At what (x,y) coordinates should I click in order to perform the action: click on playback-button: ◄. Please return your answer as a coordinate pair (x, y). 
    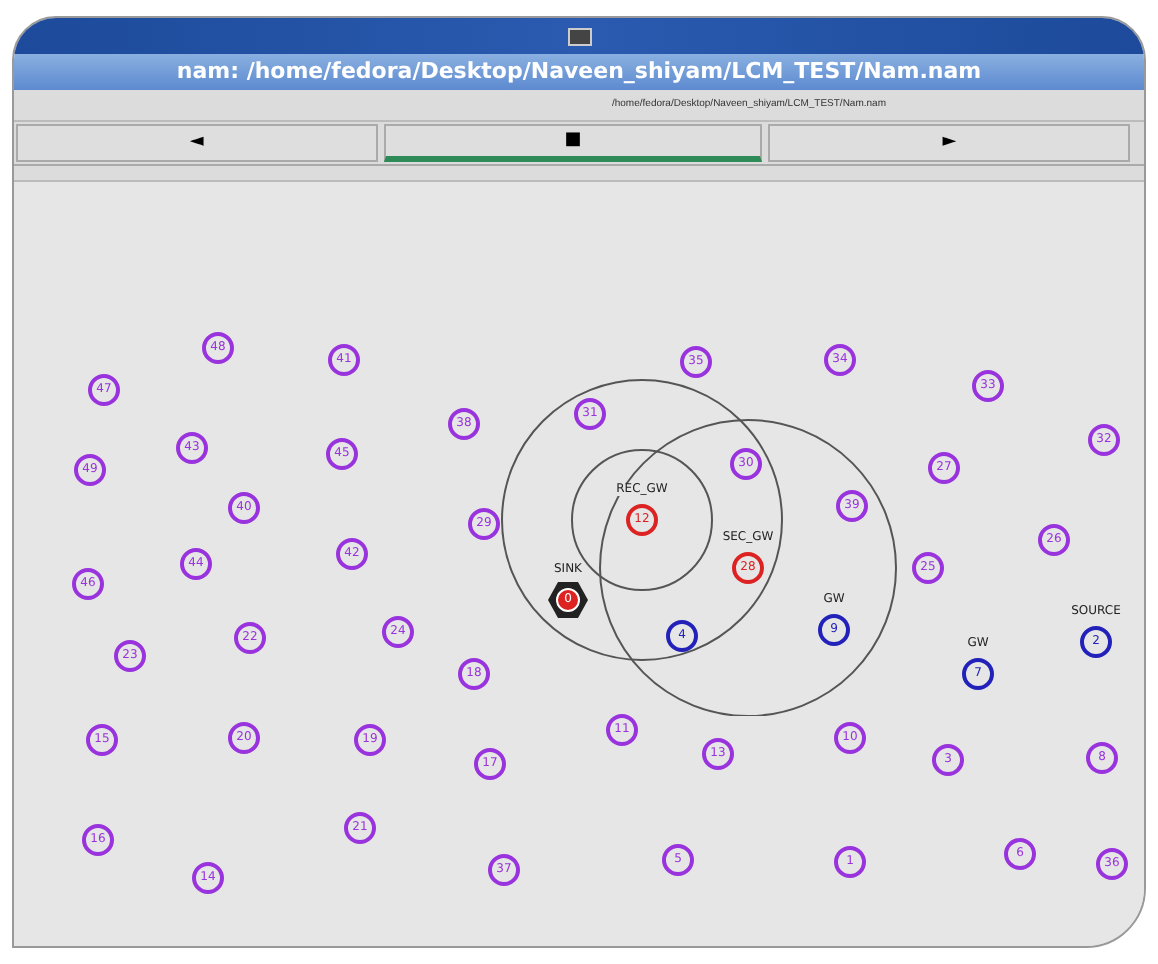
    Looking at the image, I should click on (197, 143).